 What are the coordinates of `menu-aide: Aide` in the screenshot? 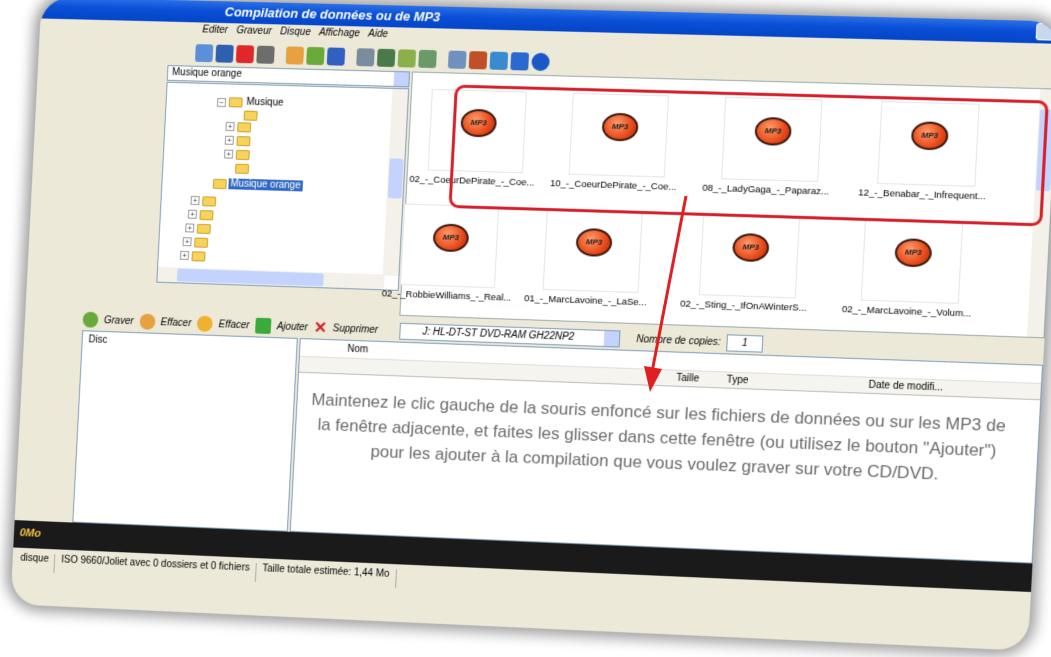 It's located at (378, 34).